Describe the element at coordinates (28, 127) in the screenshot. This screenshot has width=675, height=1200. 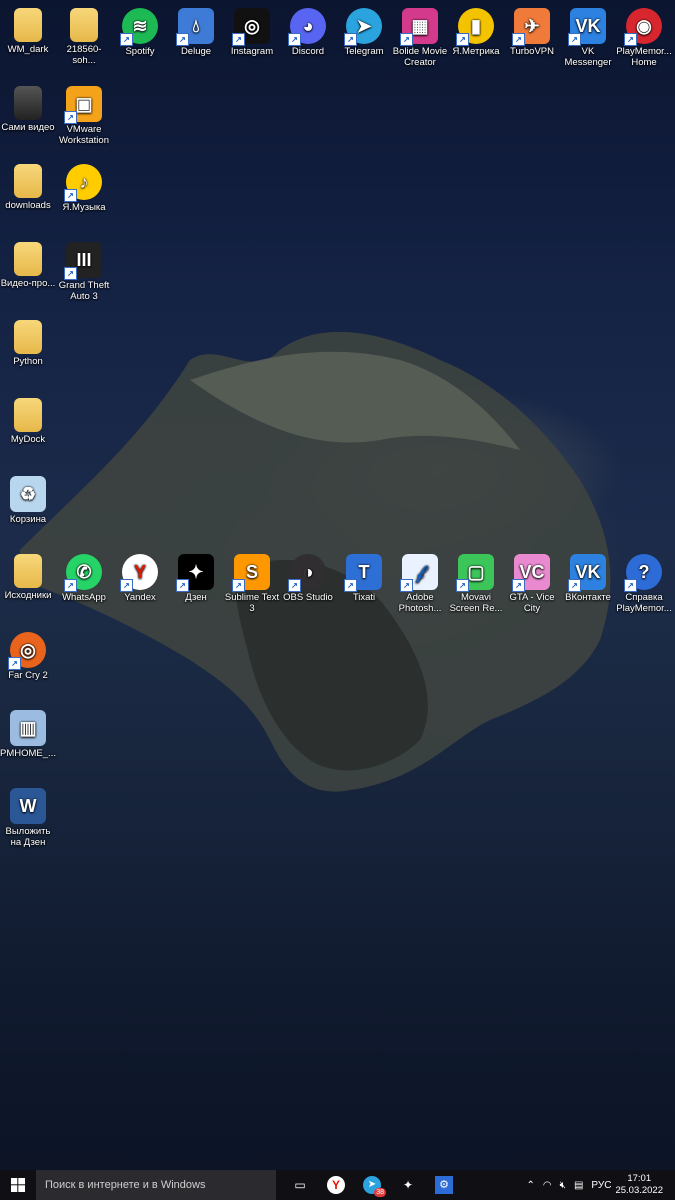
I see `desktop-icon-label: Сами видео` at that location.